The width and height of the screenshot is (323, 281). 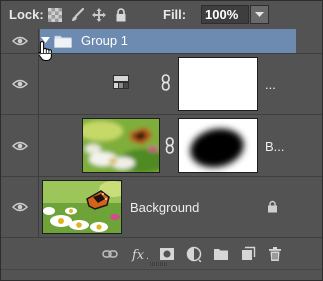 What do you see at coordinates (121, 145) in the screenshot?
I see `blurred-photo-thumbnail` at bounding box center [121, 145].